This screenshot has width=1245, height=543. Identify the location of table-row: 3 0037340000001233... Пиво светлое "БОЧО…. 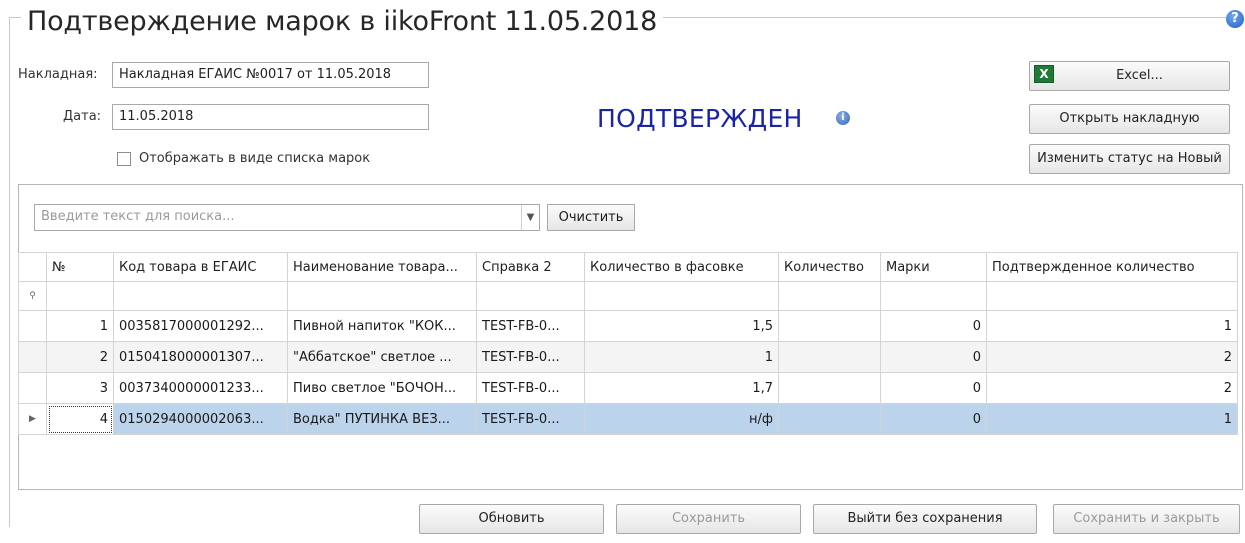
(628, 388).